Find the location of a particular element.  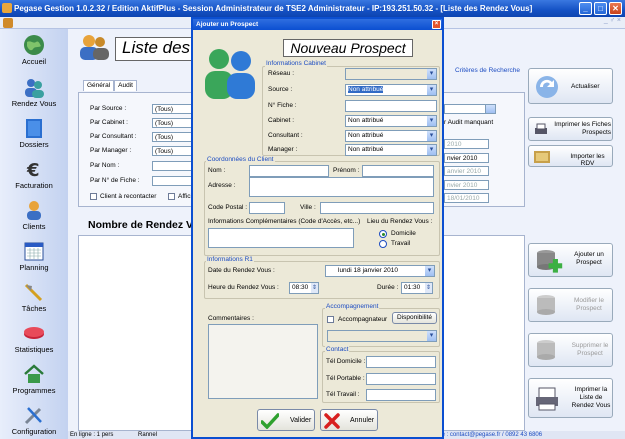

filter-nom-input is located at coordinates (172, 166).